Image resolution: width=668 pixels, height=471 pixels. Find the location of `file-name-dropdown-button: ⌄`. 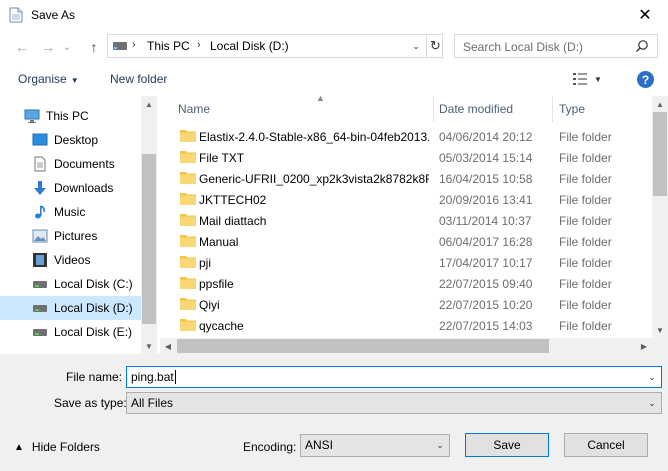

file-name-dropdown-button: ⌄ is located at coordinates (652, 377).